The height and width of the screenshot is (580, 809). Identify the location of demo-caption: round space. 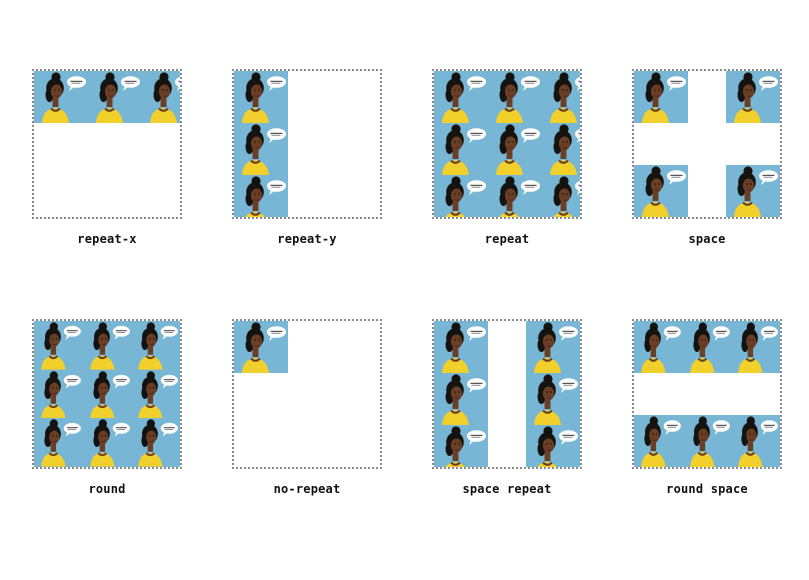
(707, 489).